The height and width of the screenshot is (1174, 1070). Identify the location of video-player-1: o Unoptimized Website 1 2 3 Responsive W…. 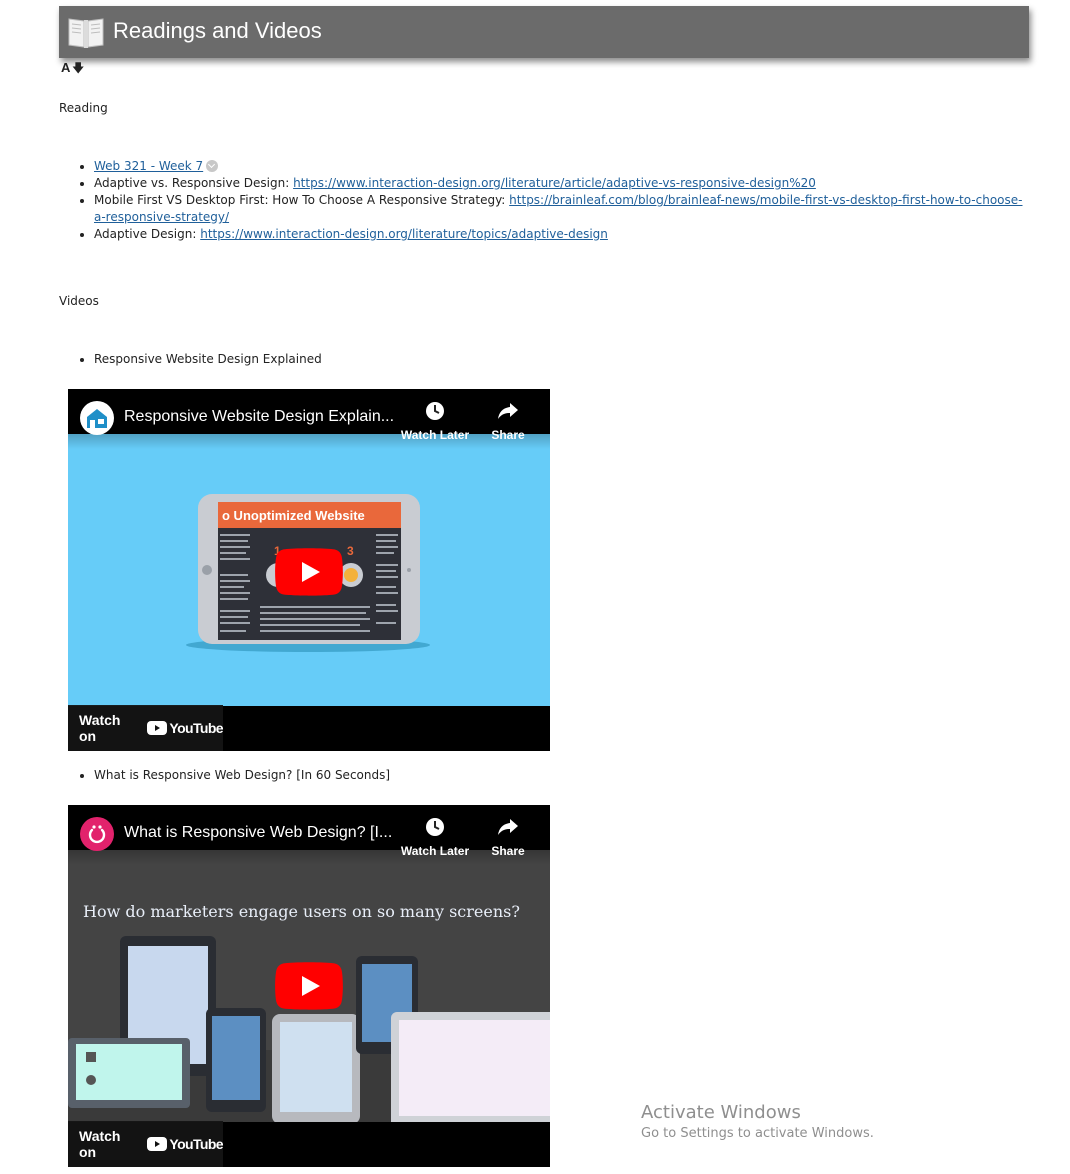
(309, 570).